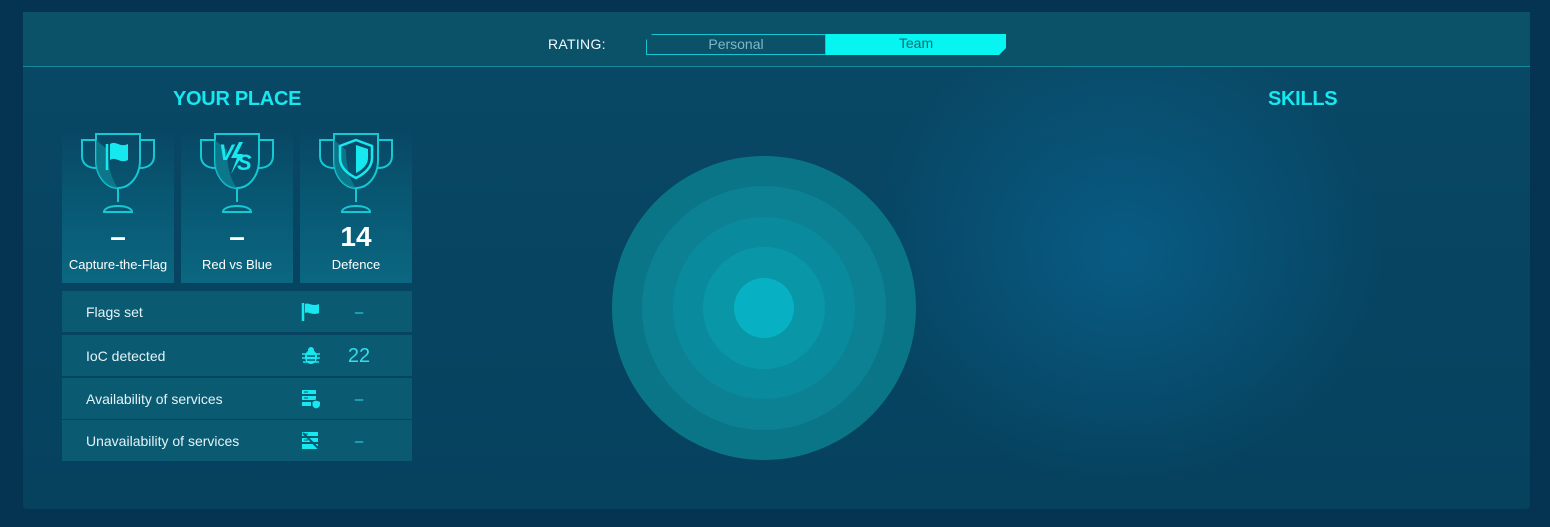 This screenshot has height=527, width=1550. What do you see at coordinates (359, 356) in the screenshot?
I see `stat-value: 22` at bounding box center [359, 356].